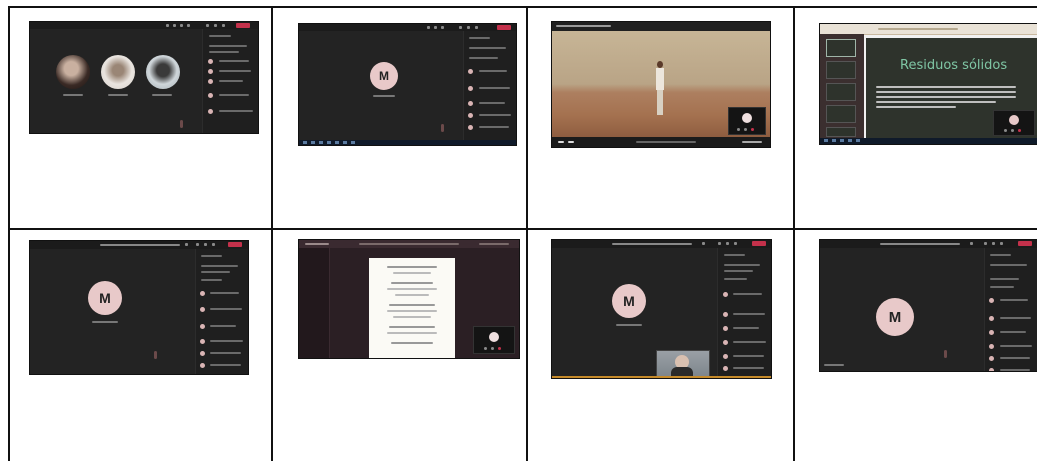  What do you see at coordinates (661, 142) in the screenshot?
I see `video-controls` at bounding box center [661, 142].